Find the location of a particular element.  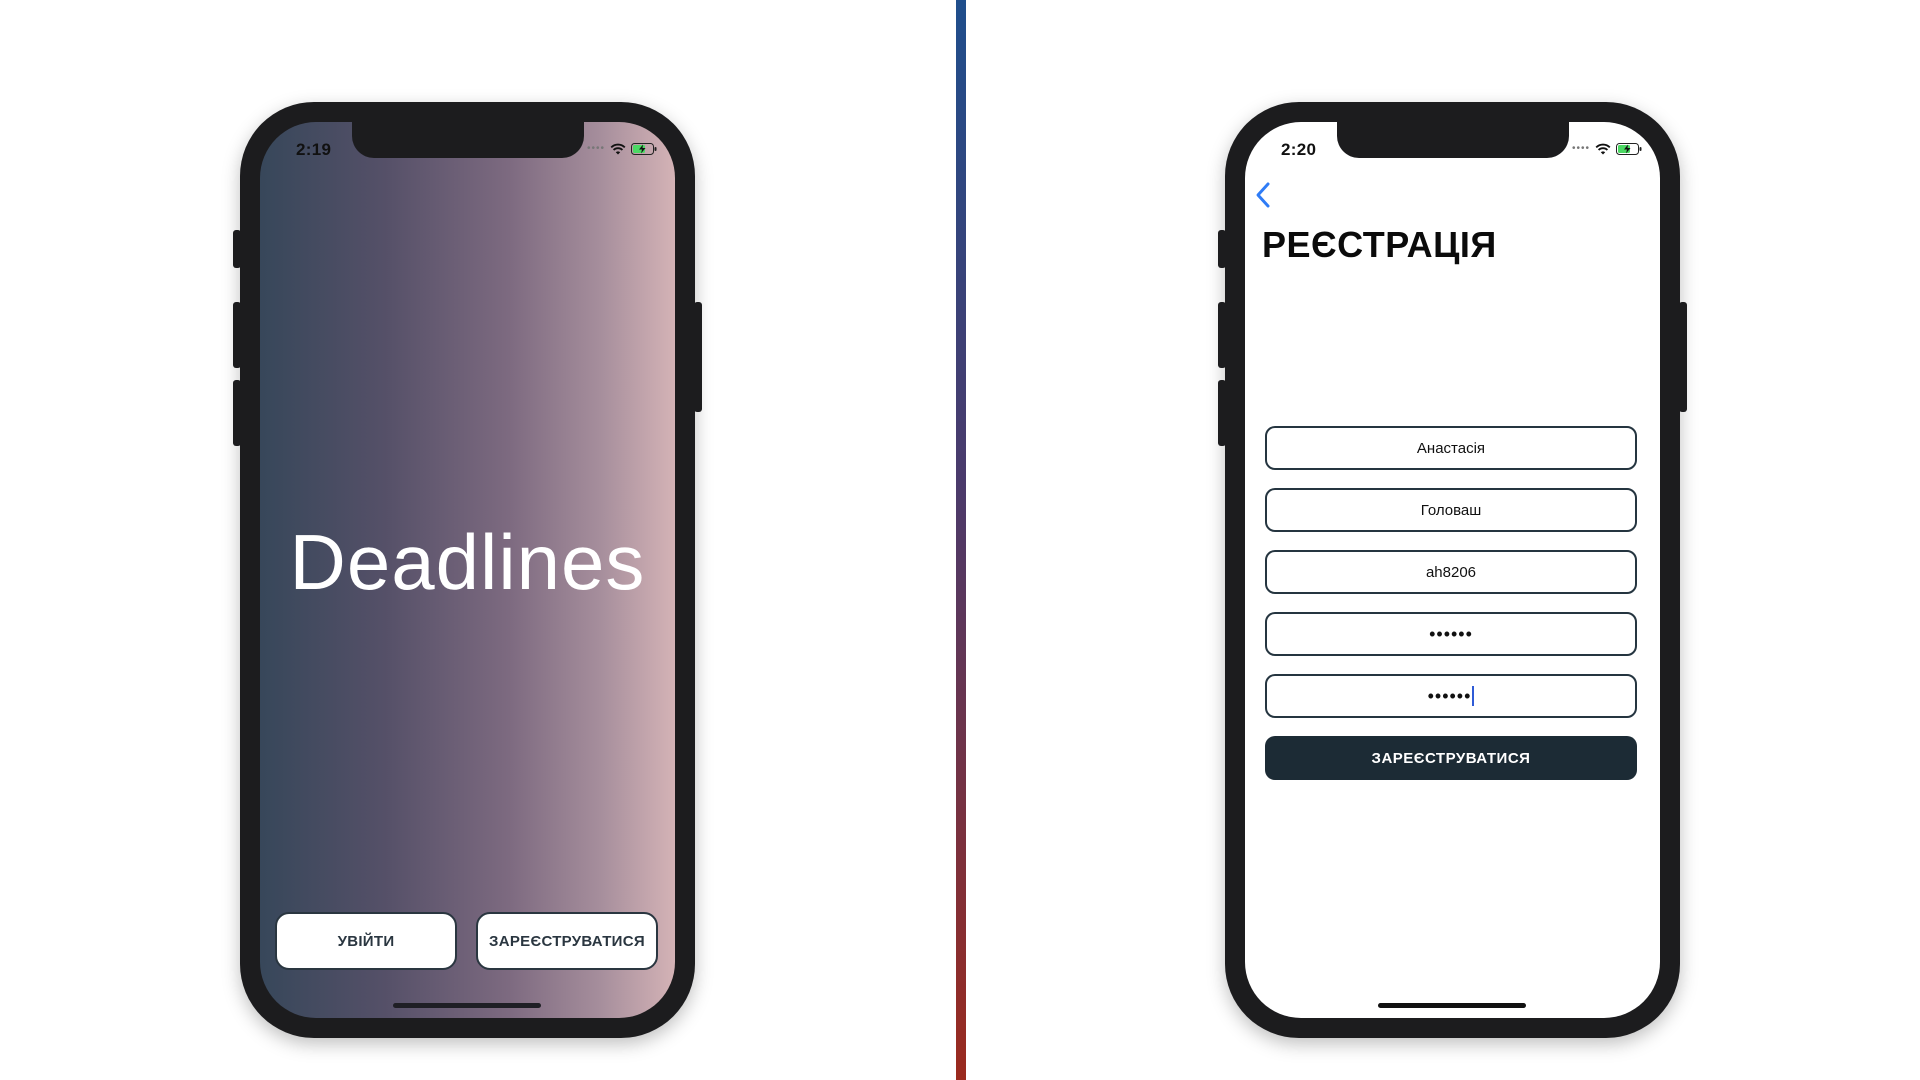

register-button: ЗАРЕЄСТРУВАТИСЯ is located at coordinates (567, 941).